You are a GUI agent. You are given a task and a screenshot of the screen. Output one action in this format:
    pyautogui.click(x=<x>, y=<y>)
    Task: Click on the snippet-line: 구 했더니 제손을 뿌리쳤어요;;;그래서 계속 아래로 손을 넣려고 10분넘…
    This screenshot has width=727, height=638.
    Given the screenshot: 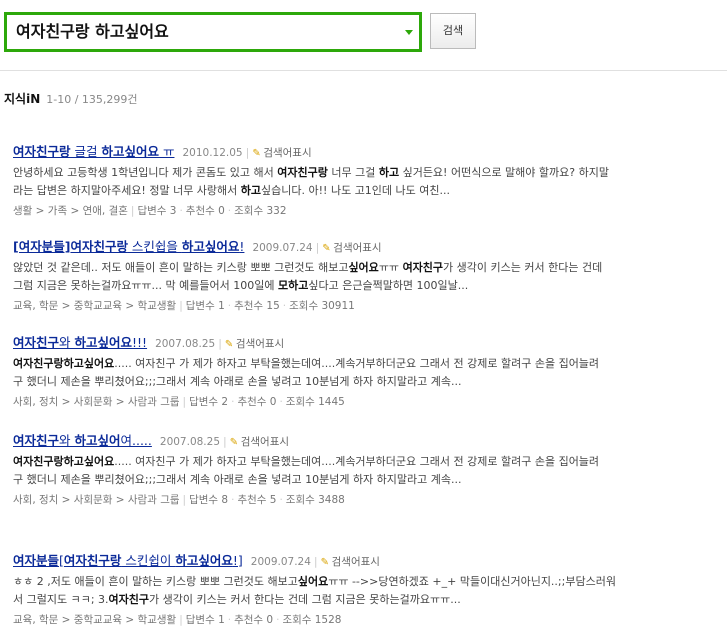 What is the action you would take?
    pyautogui.click(x=368, y=480)
    